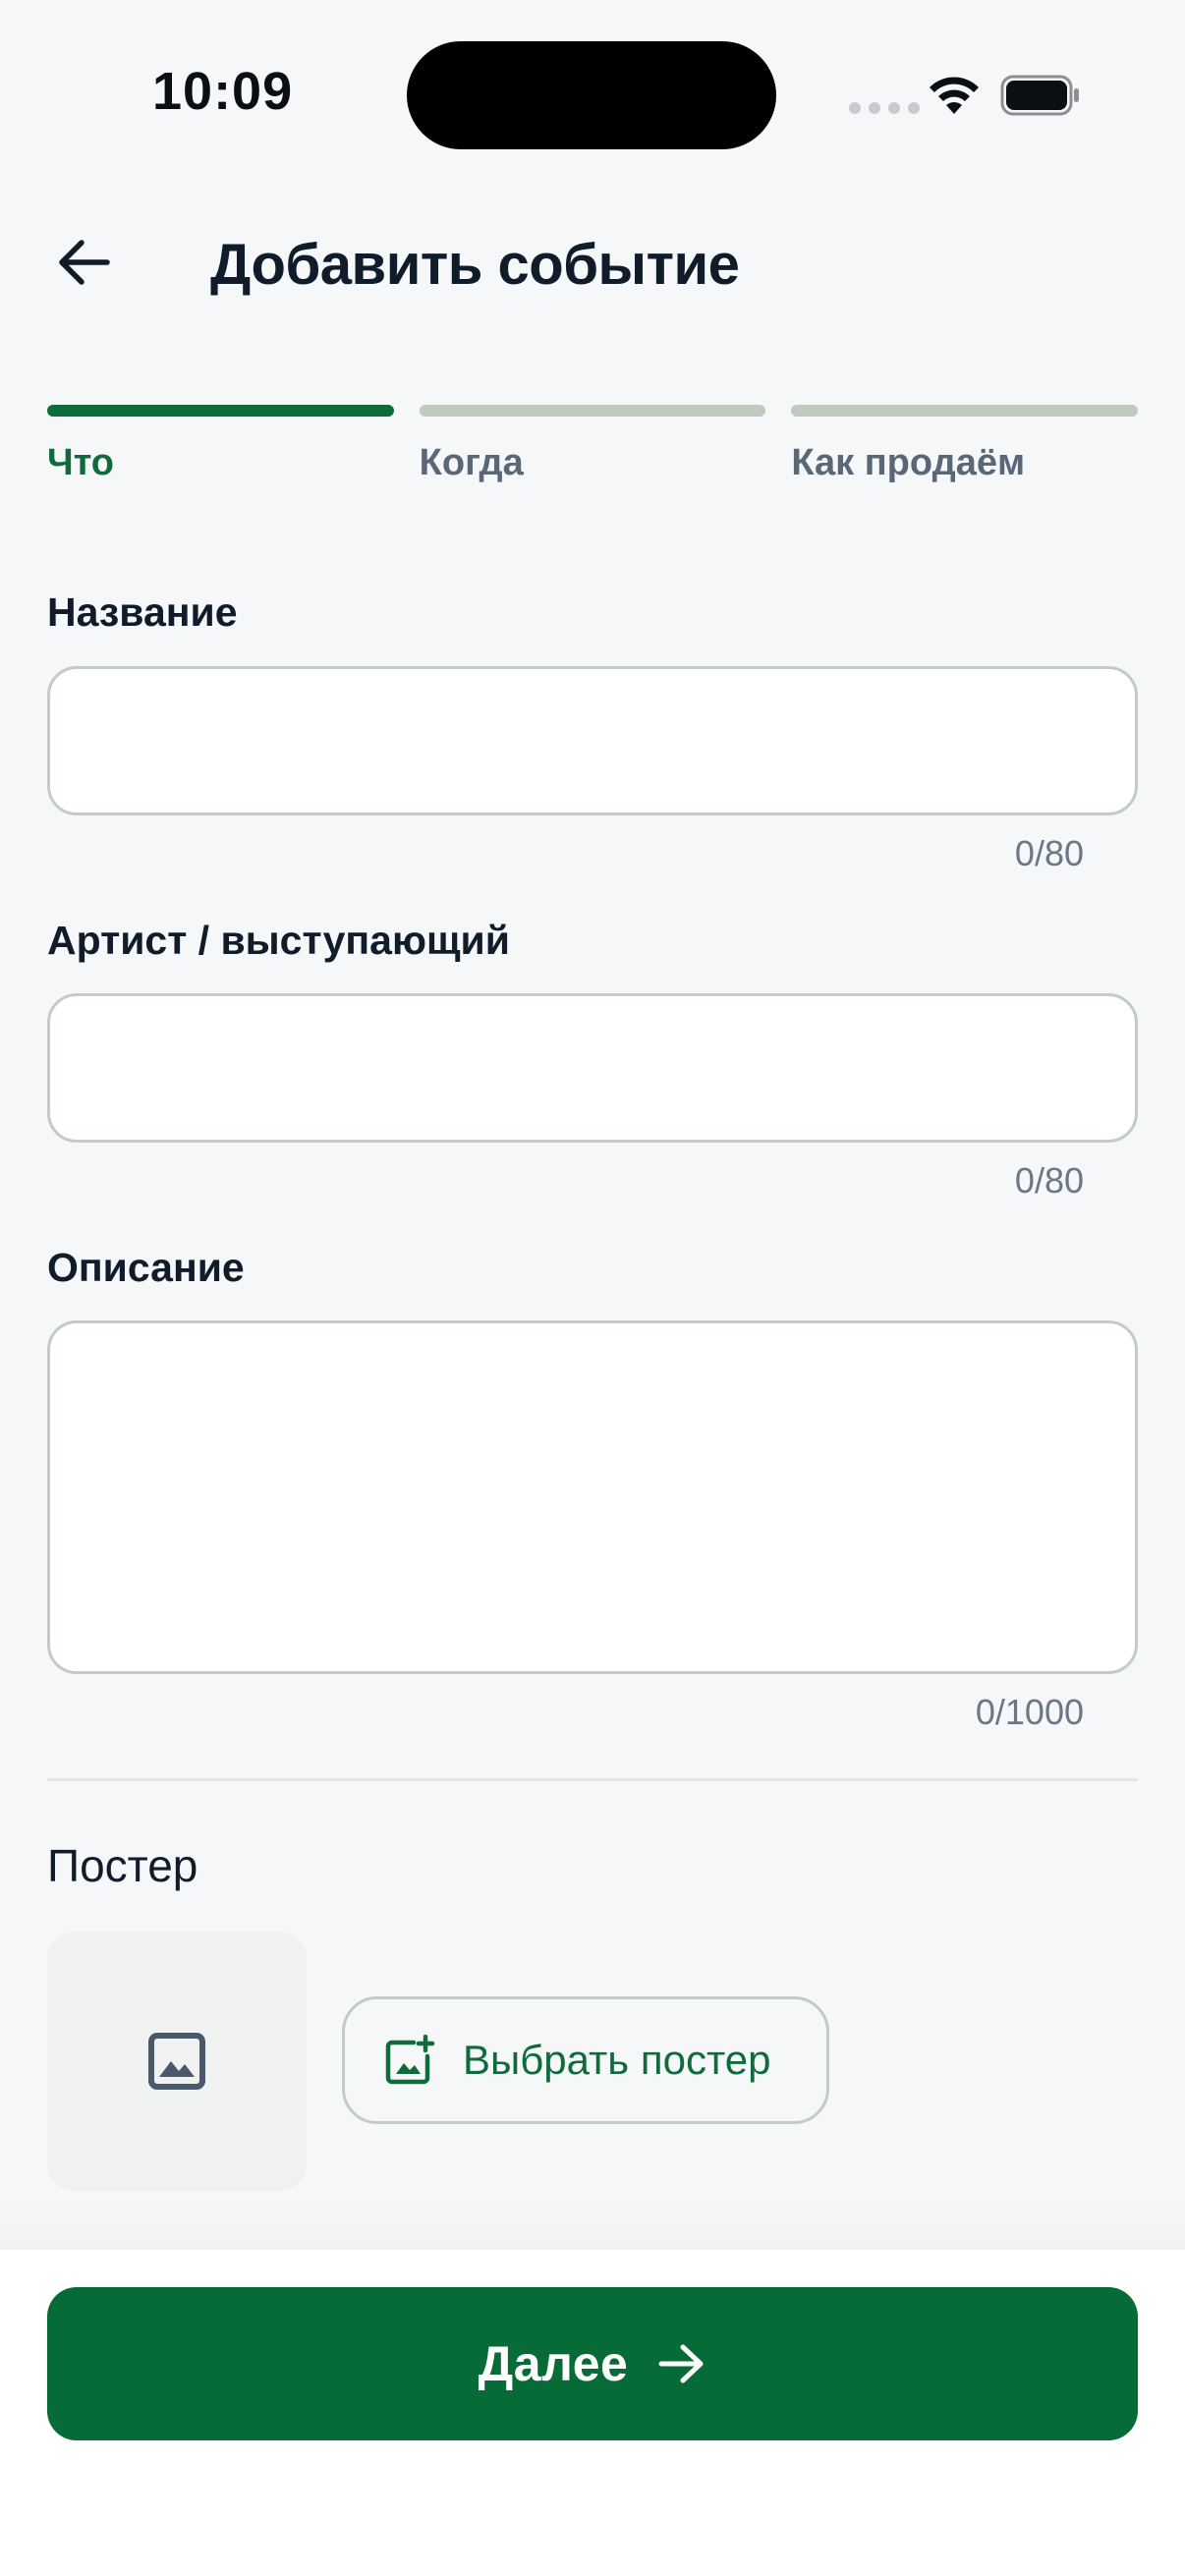  I want to click on add-photo-icon, so click(410, 2060).